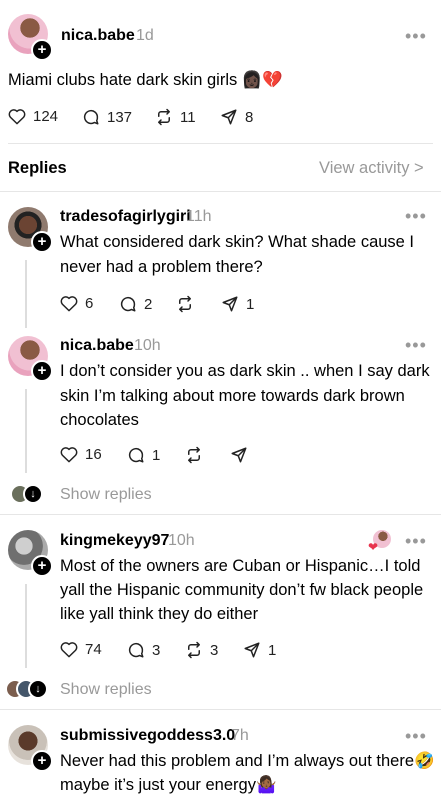 The image size is (441, 800). Describe the element at coordinates (120, 117) in the screenshot. I see `comment-count: 137` at that location.